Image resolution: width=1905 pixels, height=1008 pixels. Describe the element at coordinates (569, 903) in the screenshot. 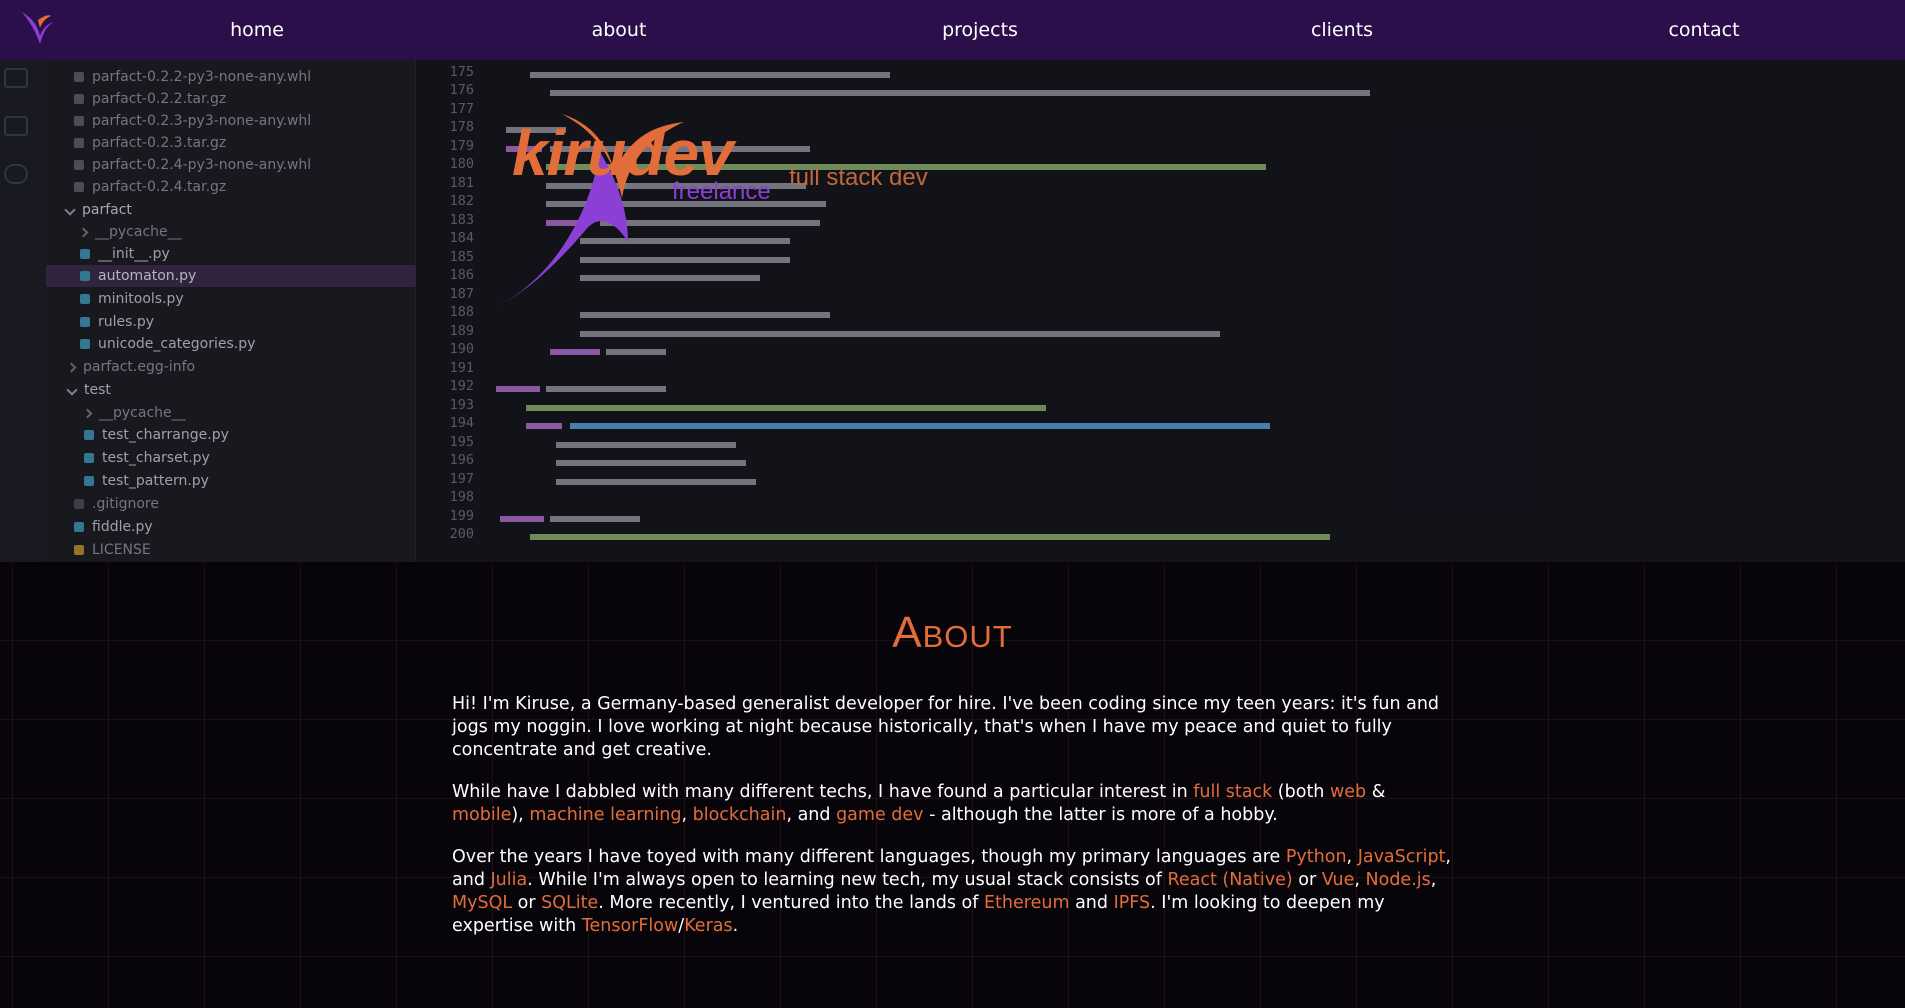

I see `sqlite-link: SQLite` at that location.